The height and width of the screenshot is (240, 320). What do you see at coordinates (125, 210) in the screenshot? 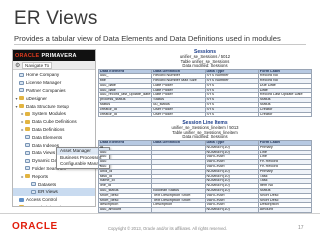
I see `table-cell: uuu_amount` at bounding box center [125, 210].